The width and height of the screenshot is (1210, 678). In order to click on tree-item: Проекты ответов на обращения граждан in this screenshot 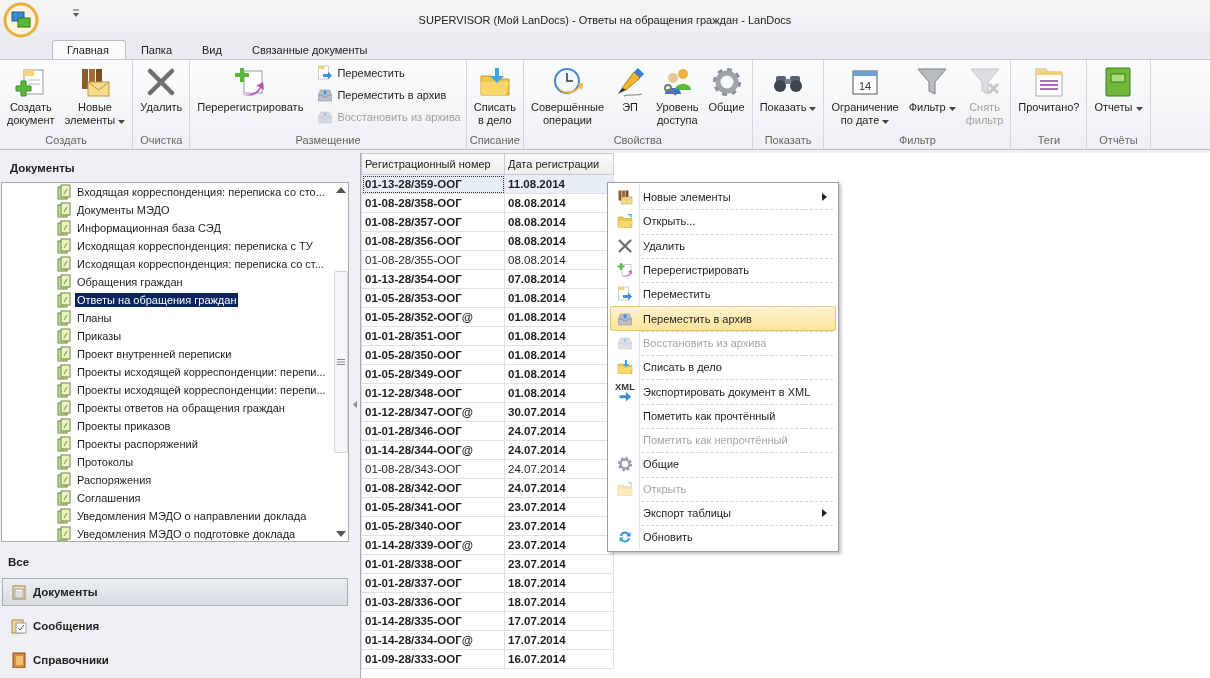, I will do `click(181, 408)`.